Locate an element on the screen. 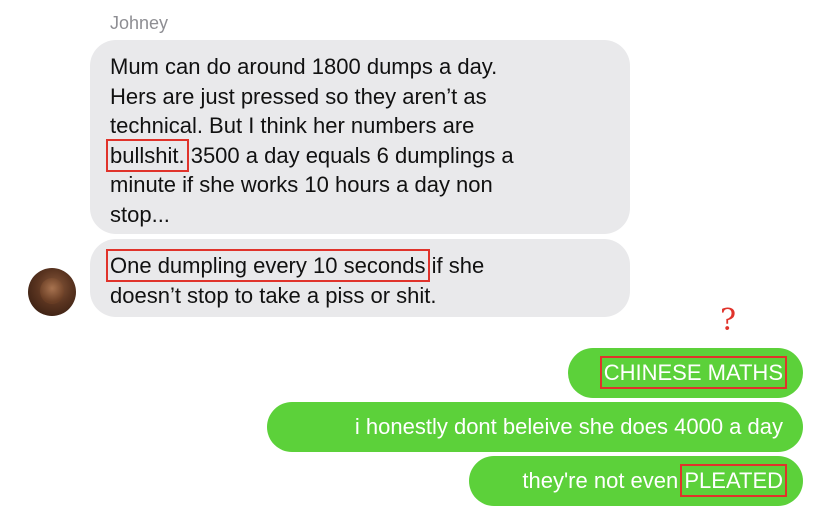 This screenshot has height=521, width=817. message-text: 3500 a day equals 6 dumplings a is located at coordinates (349, 155).